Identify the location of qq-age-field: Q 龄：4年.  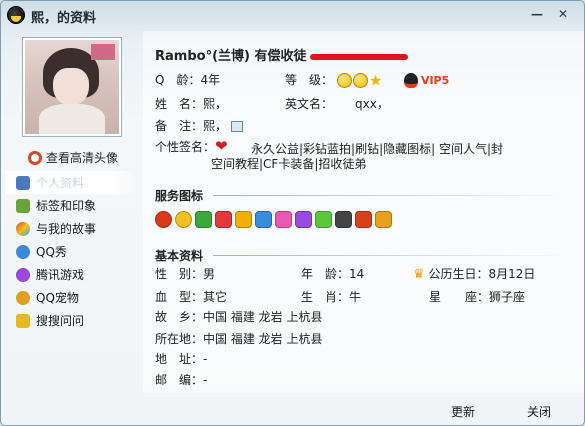
(187, 79).